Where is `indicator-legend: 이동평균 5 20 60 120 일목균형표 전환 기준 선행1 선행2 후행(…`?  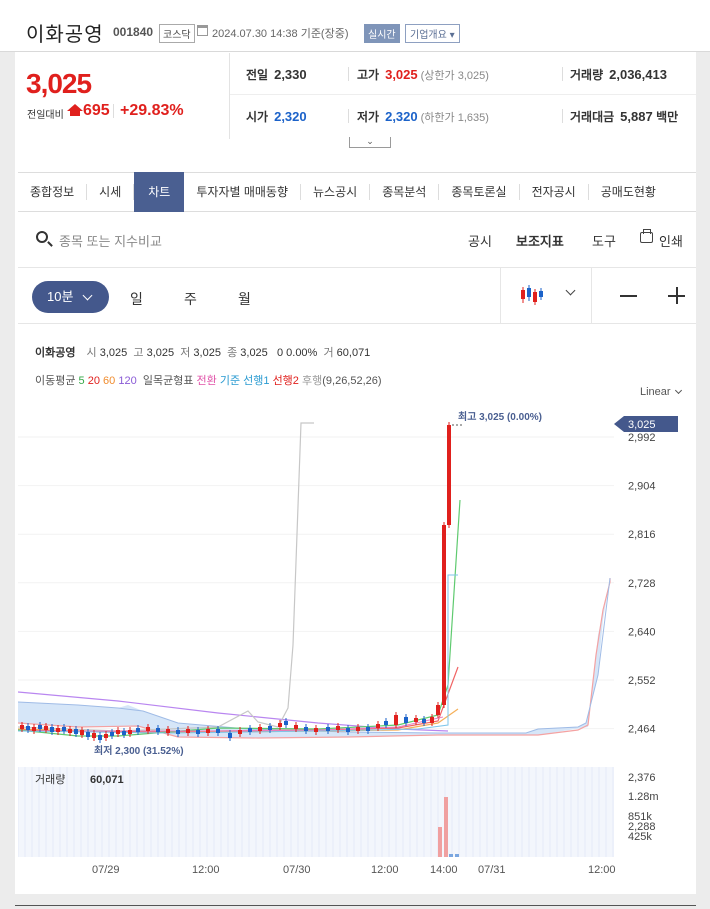 indicator-legend: 이동평균 5 20 60 120 일목균형표 전환 기준 선행1 선행2 후행(… is located at coordinates (208, 381).